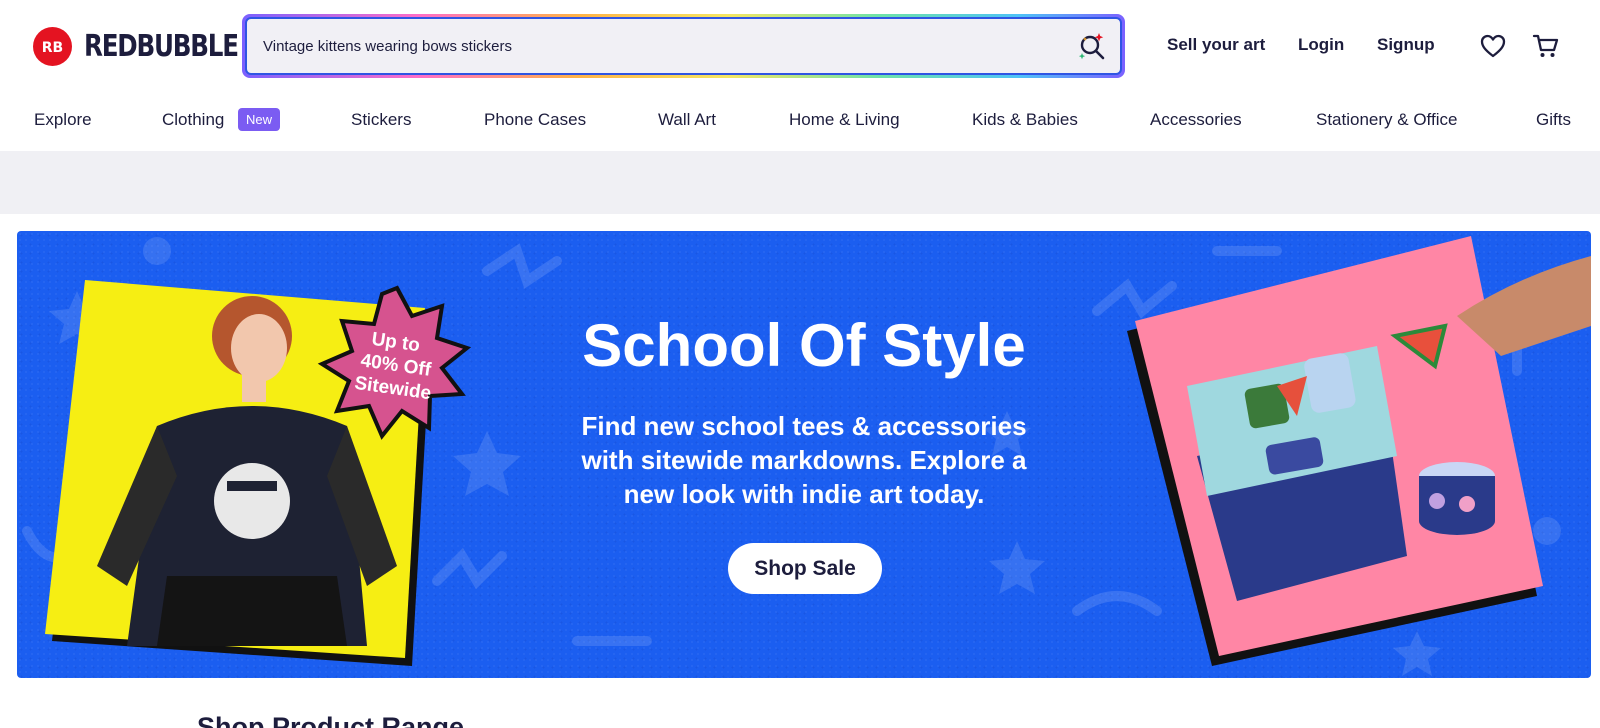 Image resolution: width=1600 pixels, height=728 pixels. What do you see at coordinates (1406, 45) in the screenshot?
I see `signup-link: Signup` at bounding box center [1406, 45].